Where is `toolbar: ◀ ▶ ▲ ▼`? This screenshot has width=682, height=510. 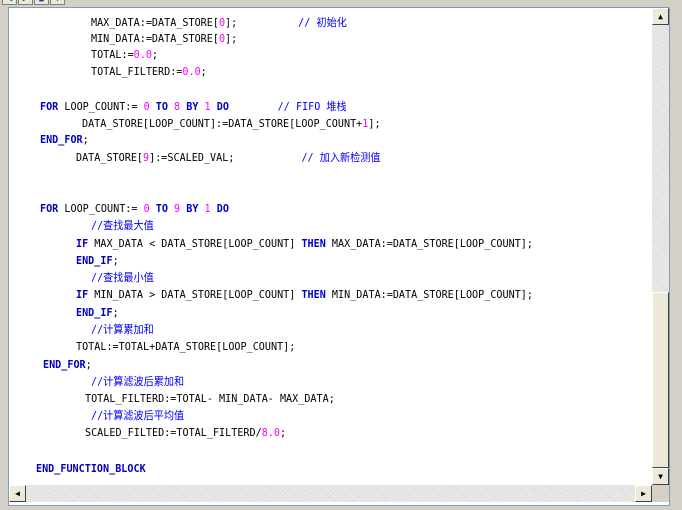 toolbar: ◀ ▶ ▲ ▼ is located at coordinates (341, 3).